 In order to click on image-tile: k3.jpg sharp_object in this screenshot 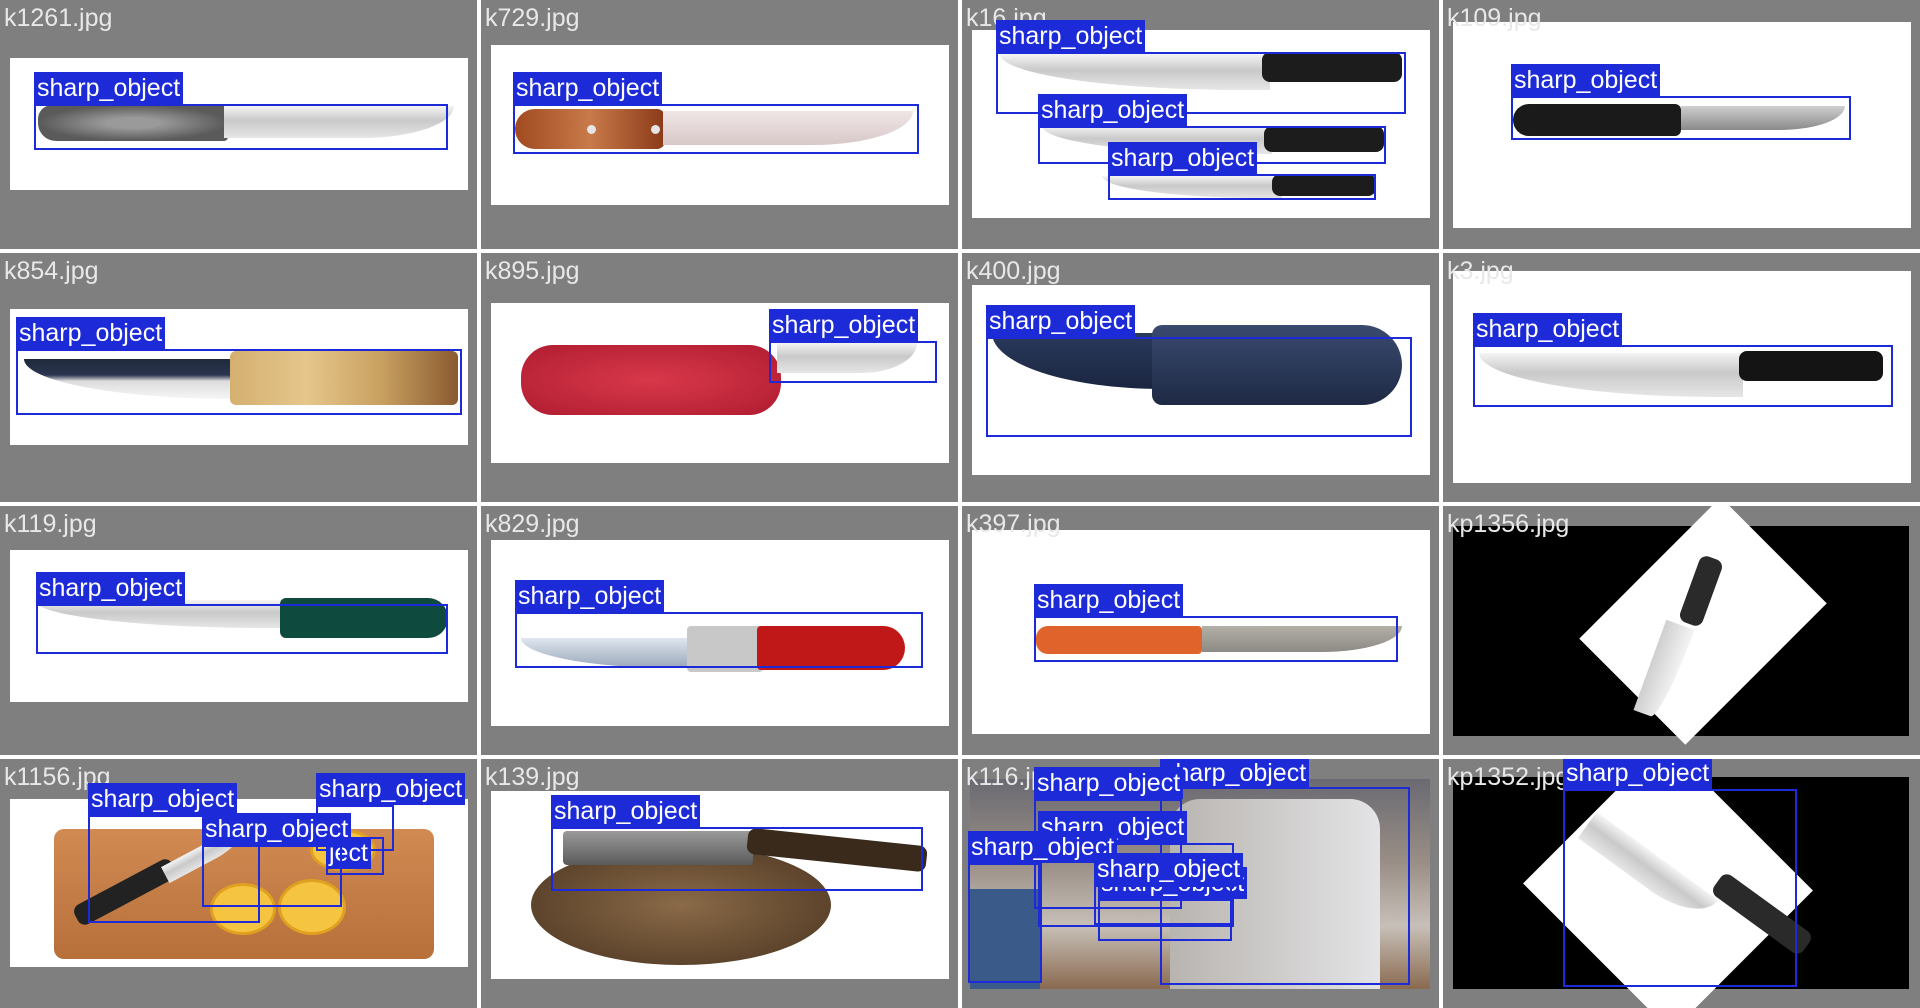, I will do `click(1681, 377)`.